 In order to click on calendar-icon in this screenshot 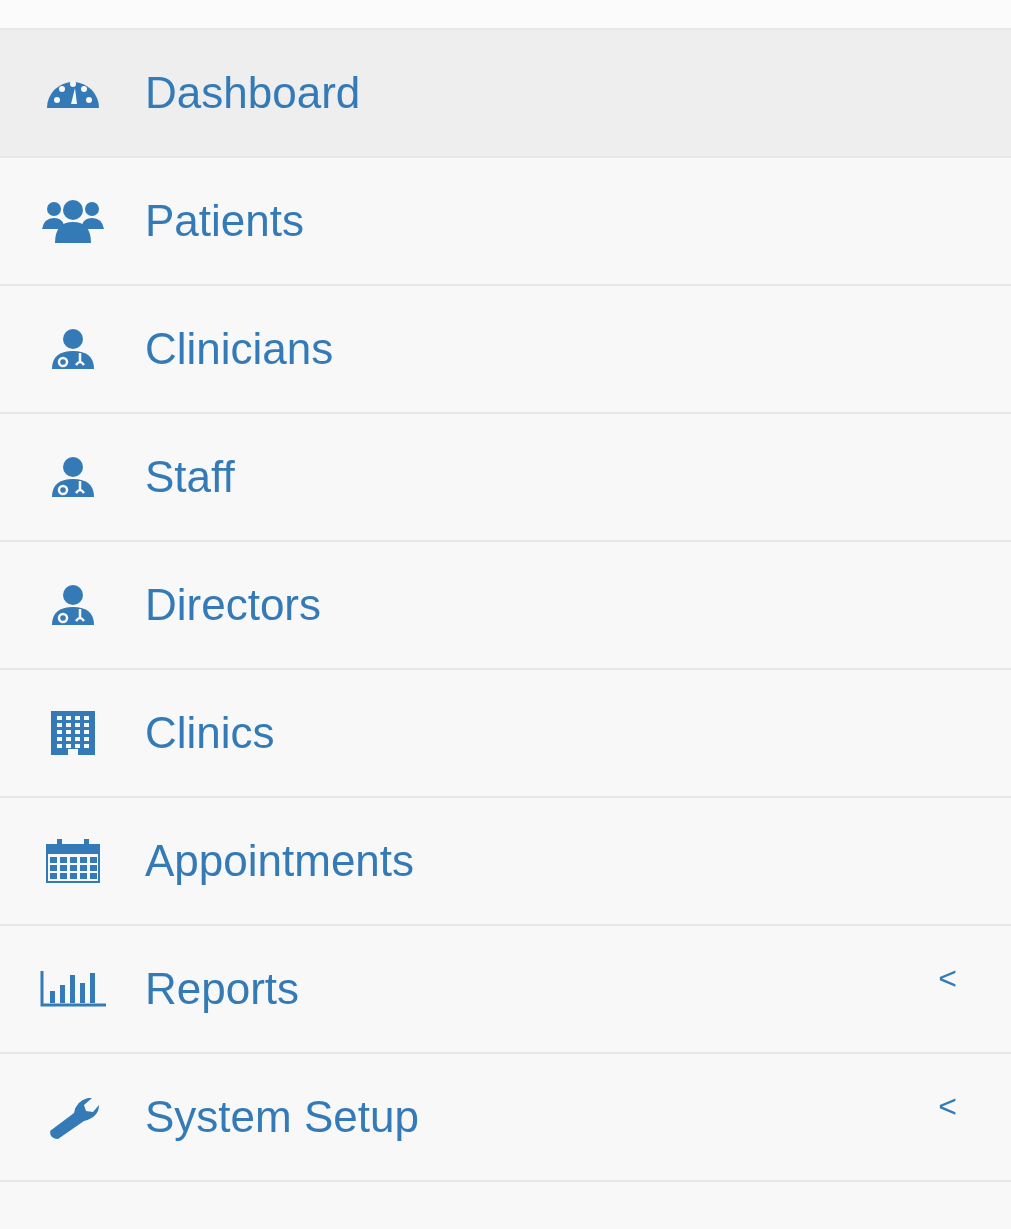, I will do `click(72, 861)`.